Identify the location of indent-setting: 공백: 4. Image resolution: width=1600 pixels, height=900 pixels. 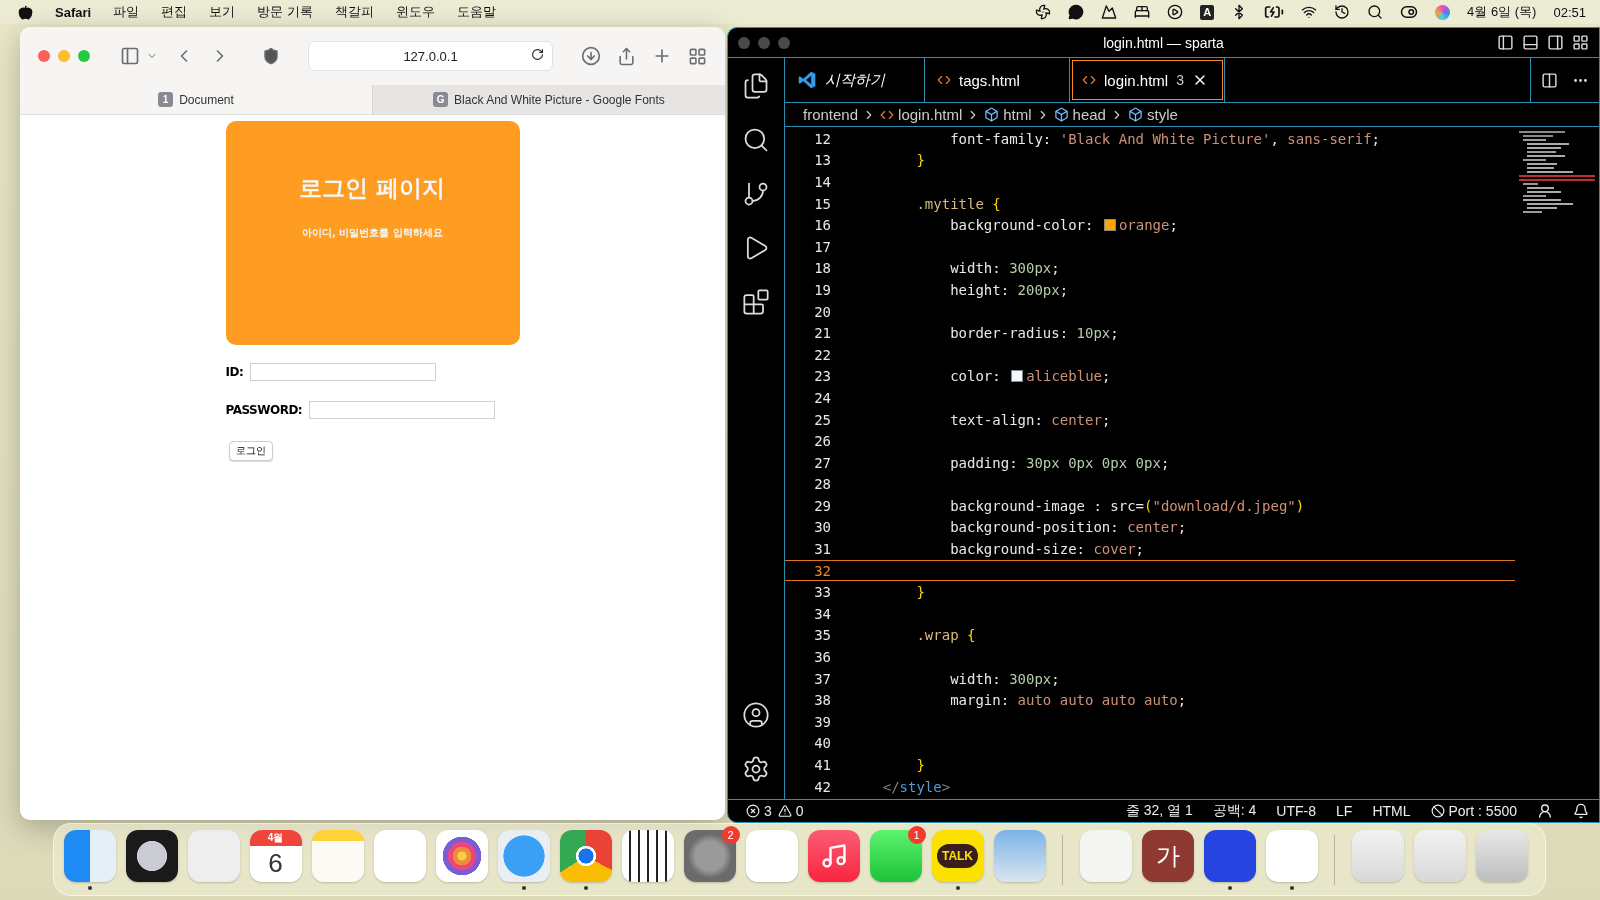
(1234, 811).